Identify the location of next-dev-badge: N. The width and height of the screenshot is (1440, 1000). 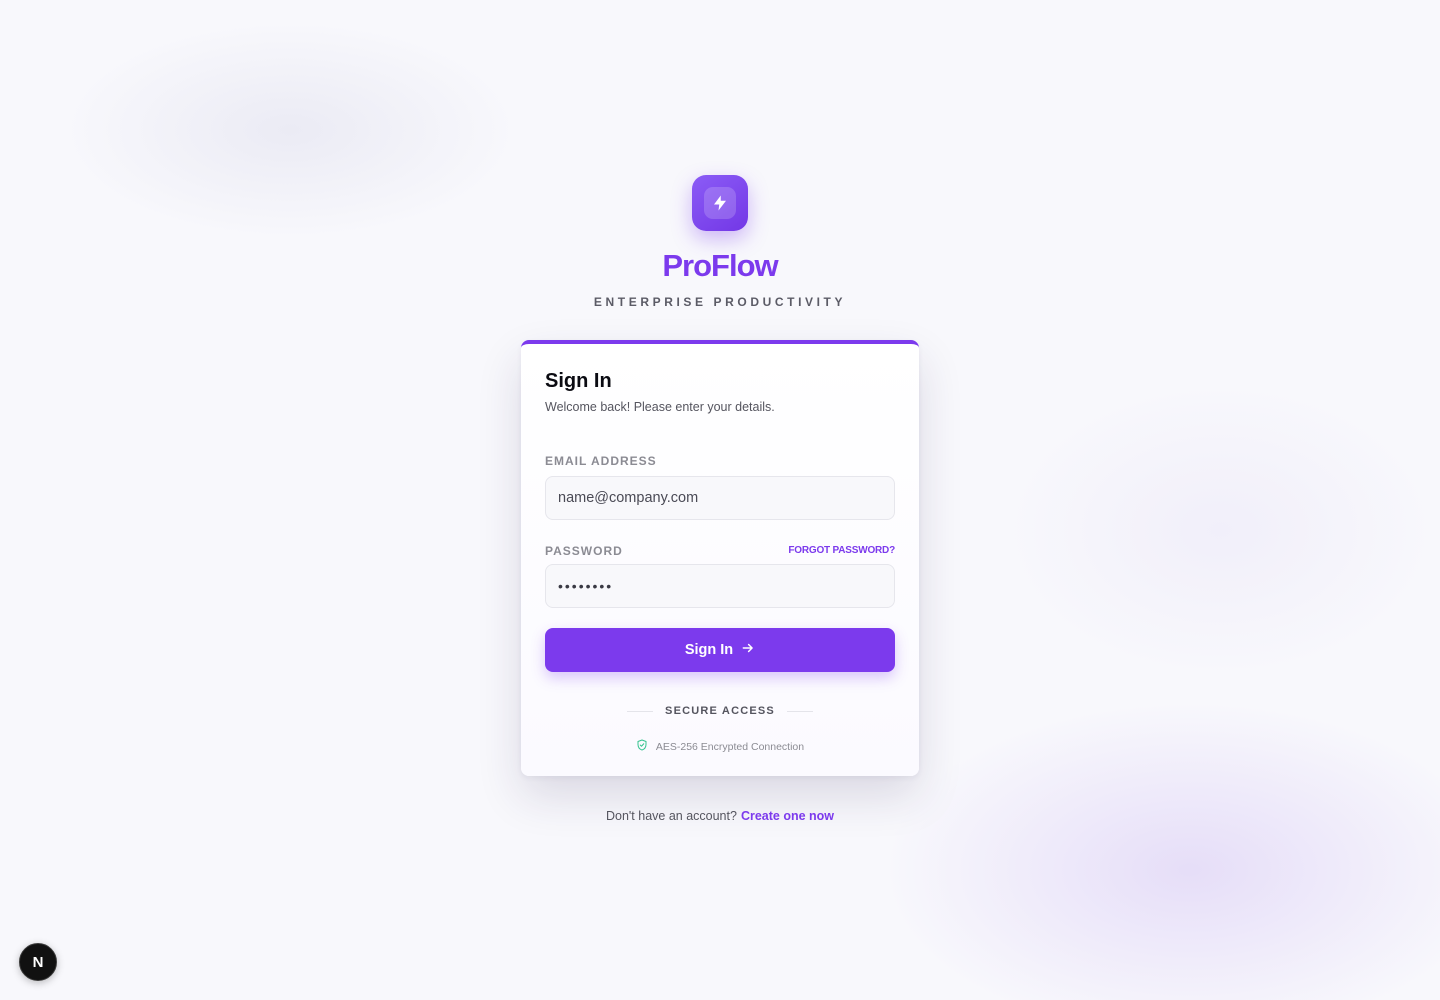
(38, 962).